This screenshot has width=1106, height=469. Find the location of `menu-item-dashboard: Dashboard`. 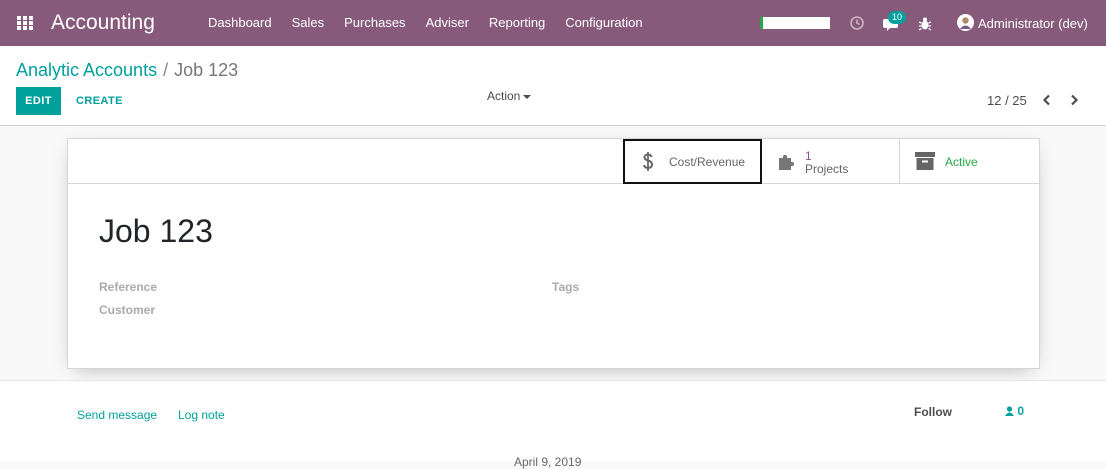

menu-item-dashboard: Dashboard is located at coordinates (240, 23).